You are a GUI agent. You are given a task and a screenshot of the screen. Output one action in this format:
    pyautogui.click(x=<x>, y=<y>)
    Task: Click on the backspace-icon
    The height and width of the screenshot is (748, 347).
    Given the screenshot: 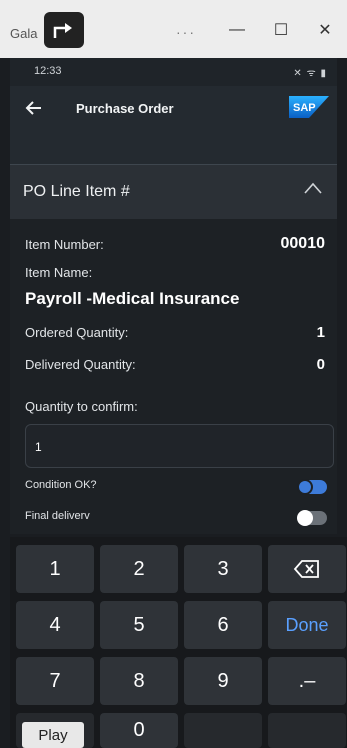 What is the action you would take?
    pyautogui.click(x=306, y=569)
    